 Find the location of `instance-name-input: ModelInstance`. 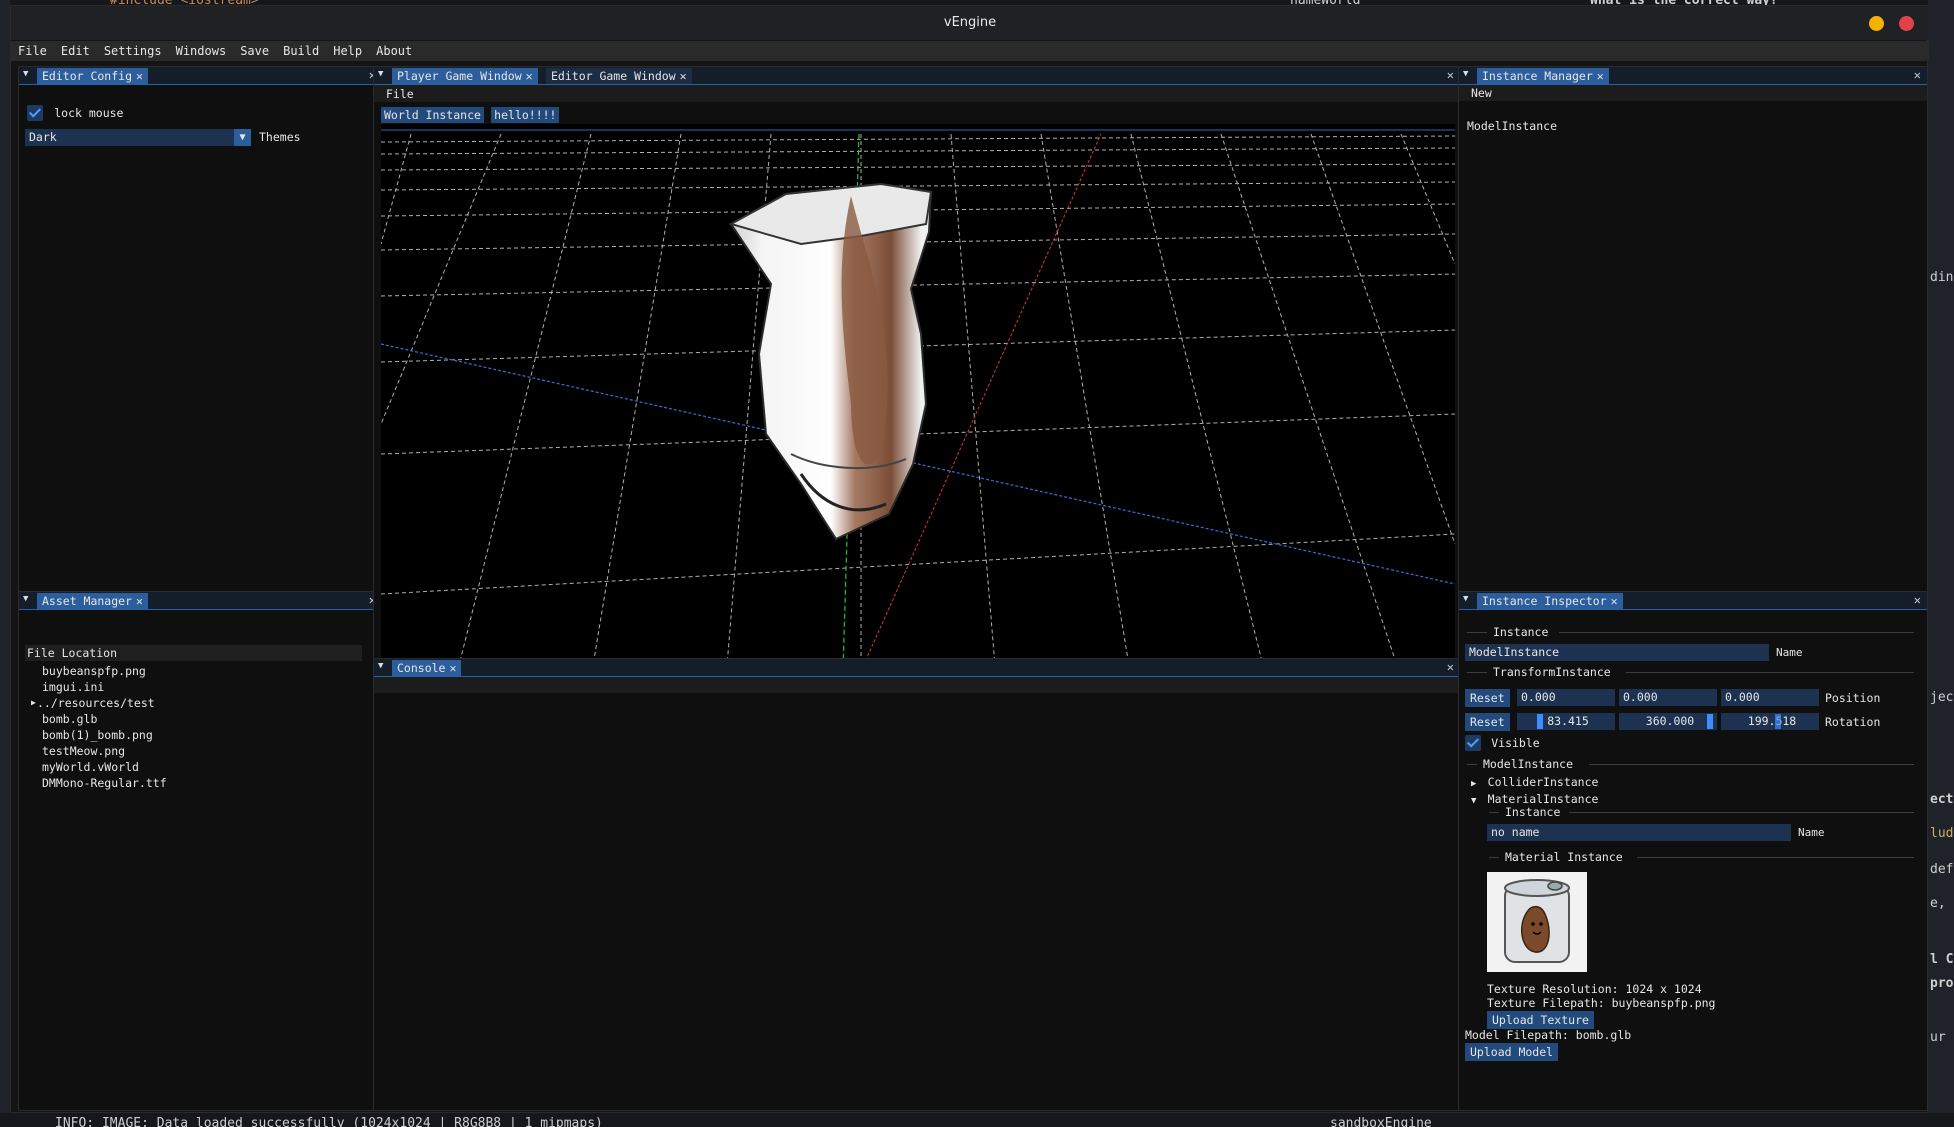

instance-name-input: ModelInstance is located at coordinates (1617, 652).